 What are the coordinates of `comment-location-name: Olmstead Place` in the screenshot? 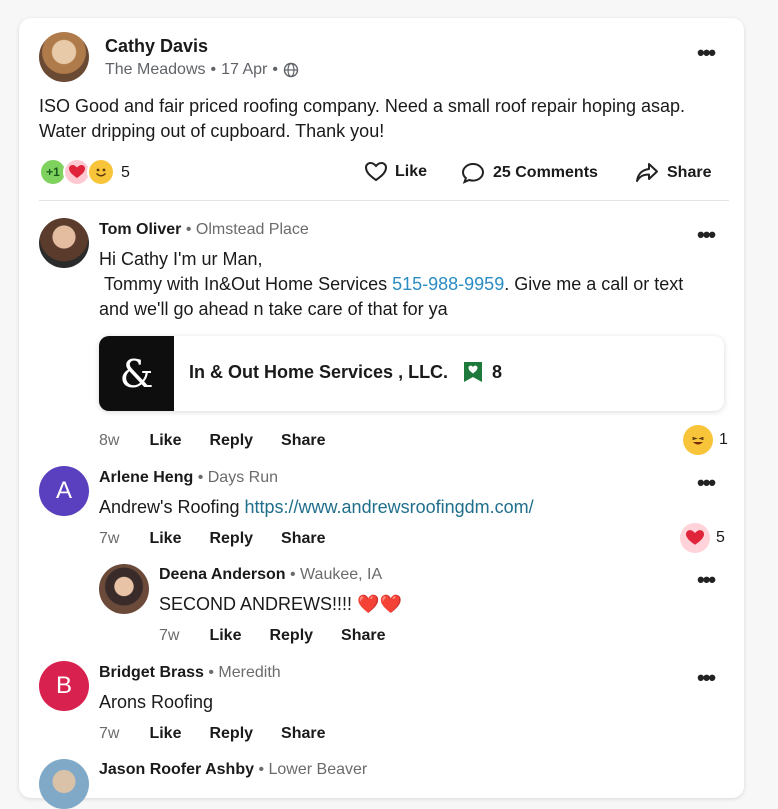 It's located at (252, 229).